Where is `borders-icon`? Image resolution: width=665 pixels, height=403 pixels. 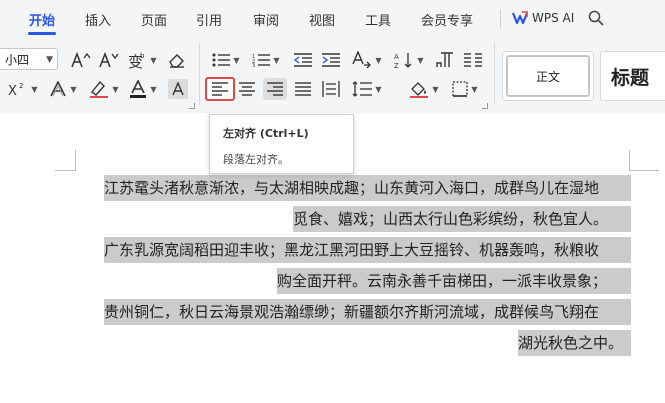 borders-icon is located at coordinates (460, 89).